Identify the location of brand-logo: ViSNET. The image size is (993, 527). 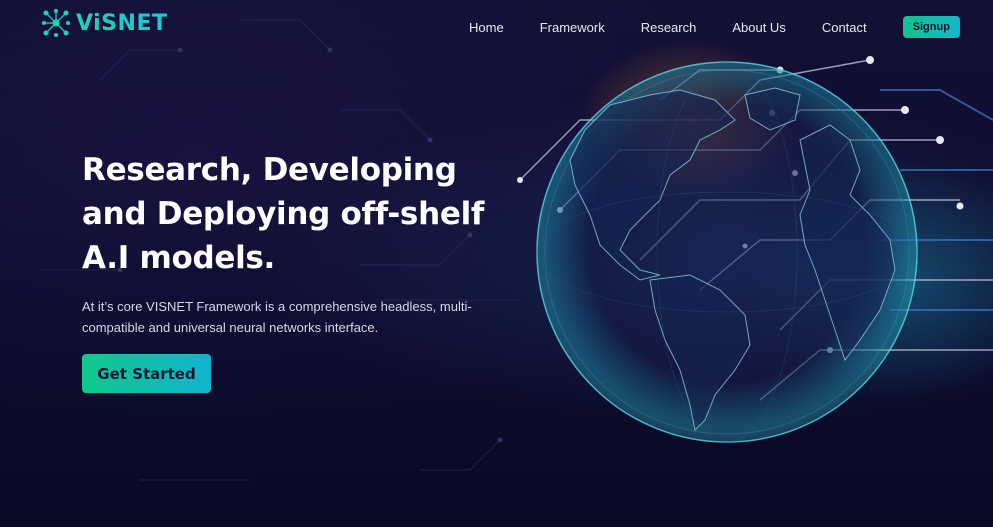
(103, 23).